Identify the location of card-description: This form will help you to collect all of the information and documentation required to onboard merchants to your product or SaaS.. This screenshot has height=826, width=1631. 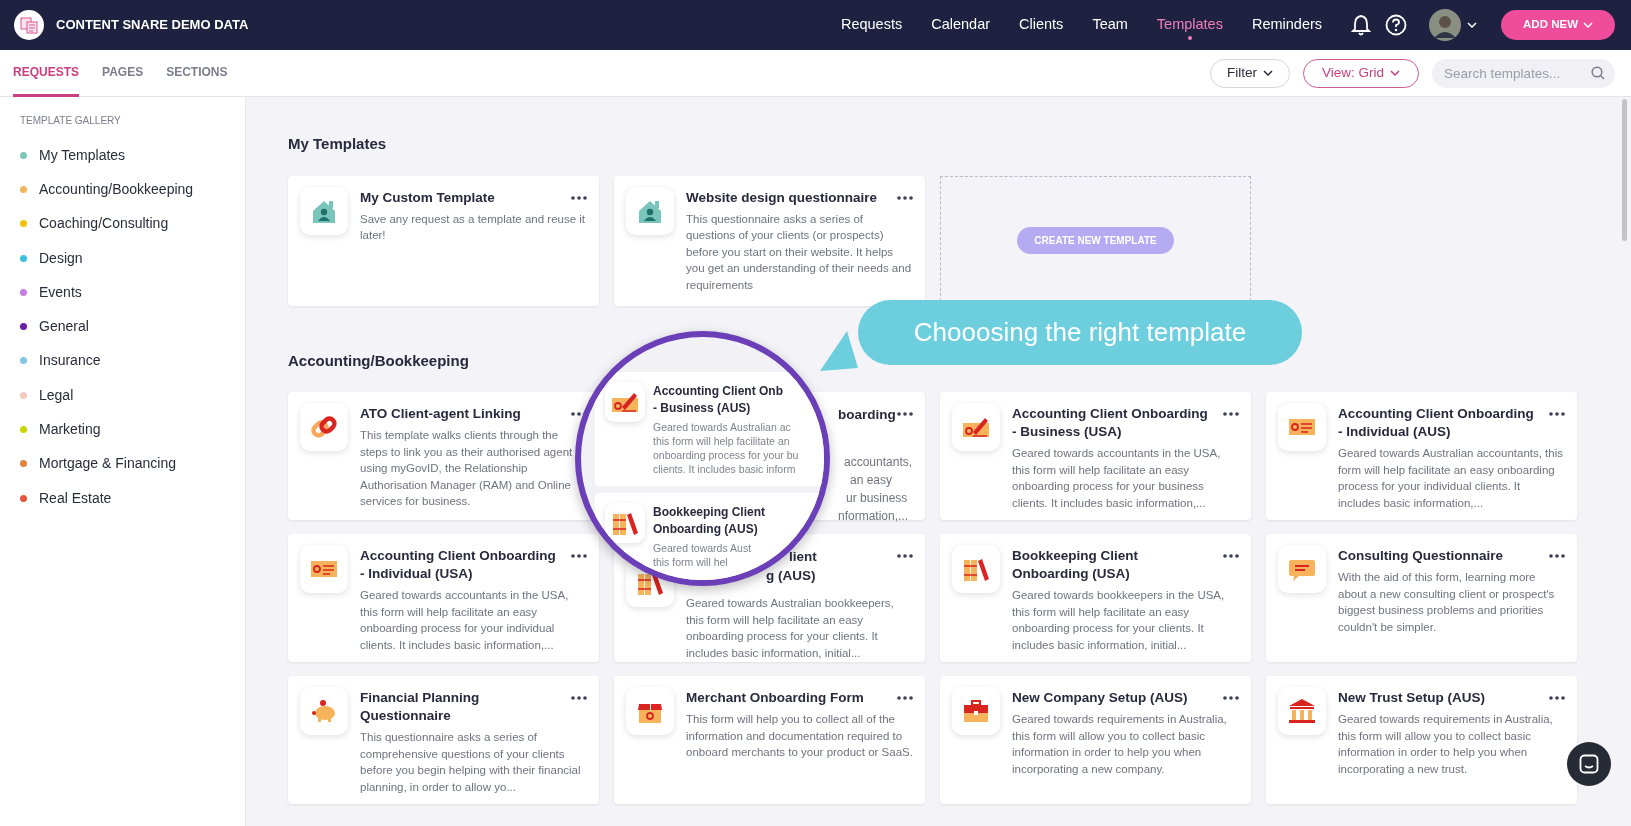
(799, 736).